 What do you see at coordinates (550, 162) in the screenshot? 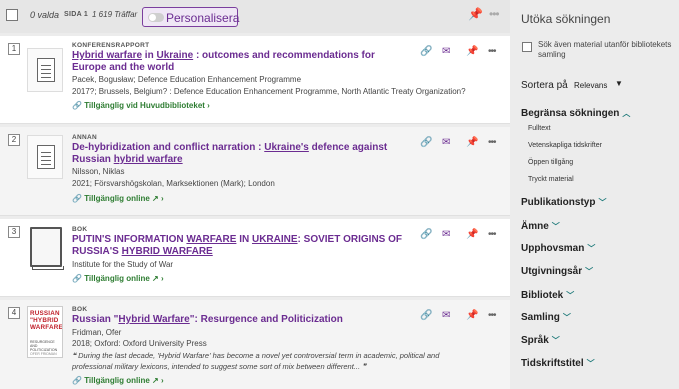
I see `limit-option: Öppen tillgång` at bounding box center [550, 162].